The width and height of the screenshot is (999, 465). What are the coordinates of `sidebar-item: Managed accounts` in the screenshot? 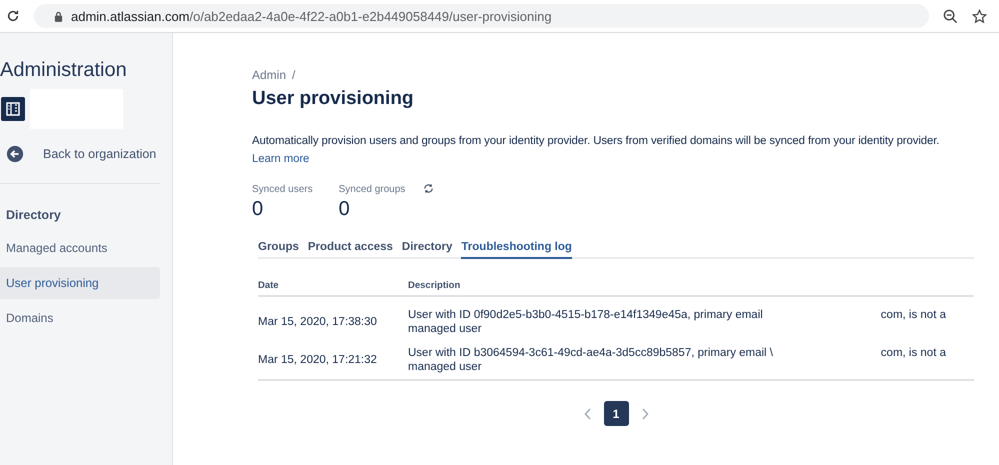 It's located at (80, 248).